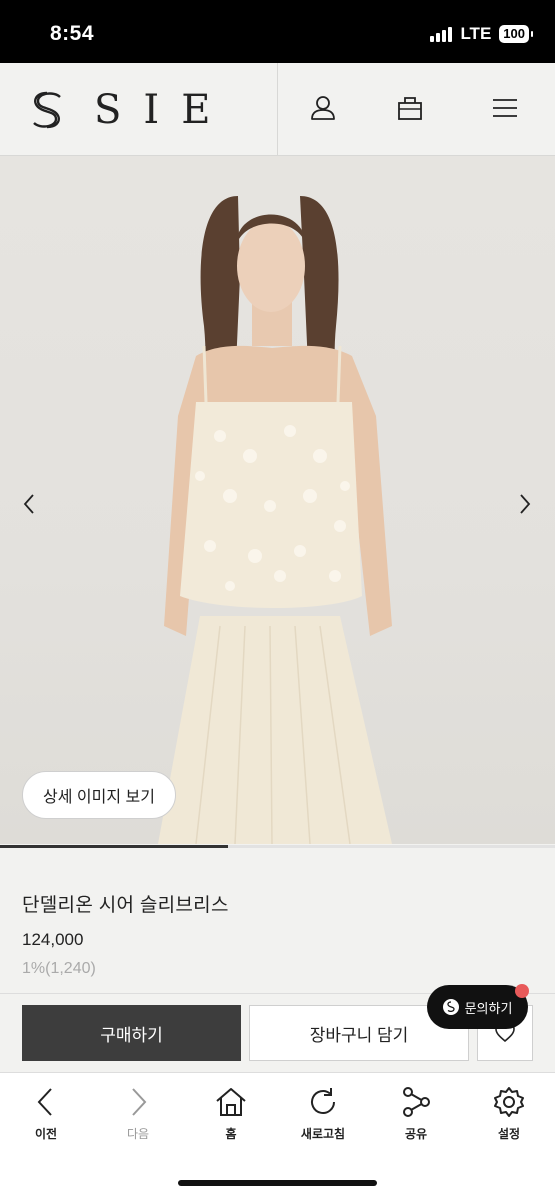 The width and height of the screenshot is (555, 1201). What do you see at coordinates (47, 110) in the screenshot?
I see `logo-mark-icon` at bounding box center [47, 110].